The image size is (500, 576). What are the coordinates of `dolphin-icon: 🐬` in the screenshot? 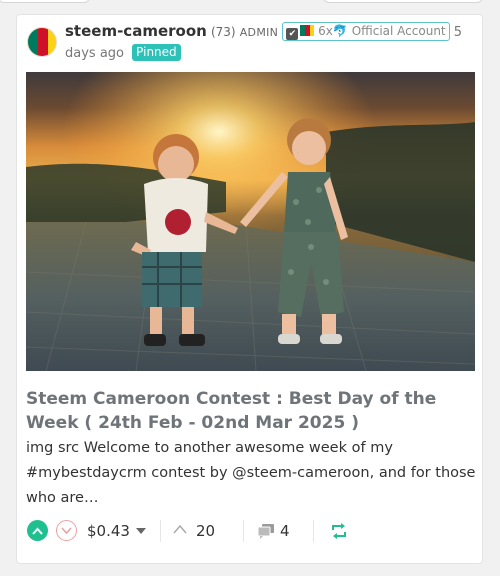 It's located at (340, 31).